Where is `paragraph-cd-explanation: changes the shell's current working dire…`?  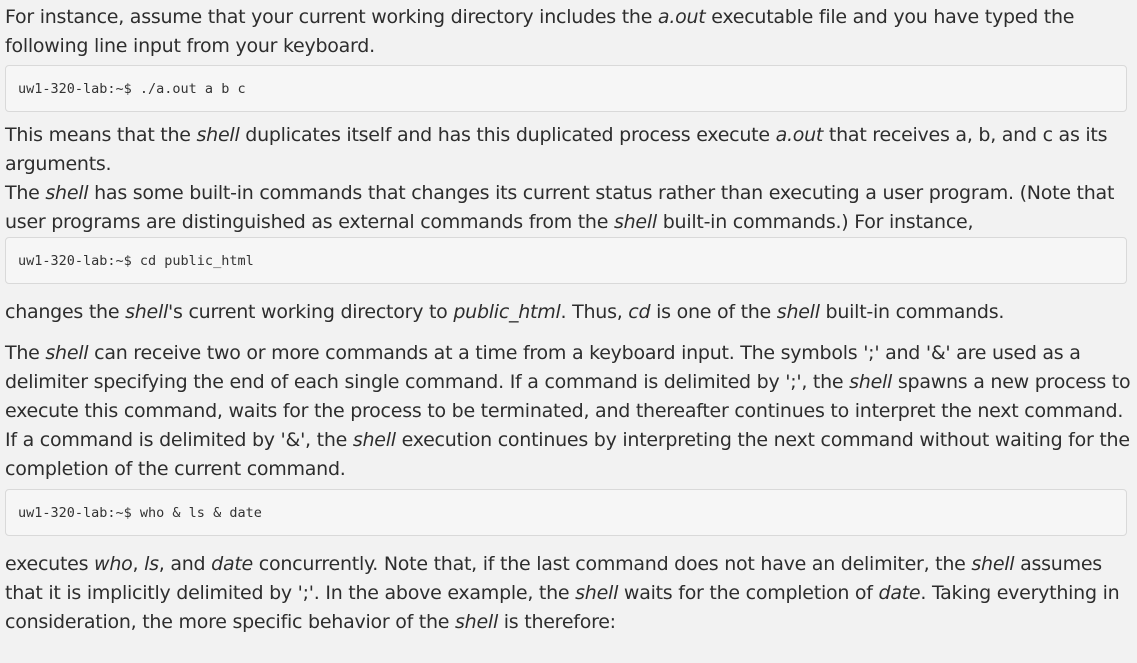 paragraph-cd-explanation: changes the shell's current working dire… is located at coordinates (505, 312).